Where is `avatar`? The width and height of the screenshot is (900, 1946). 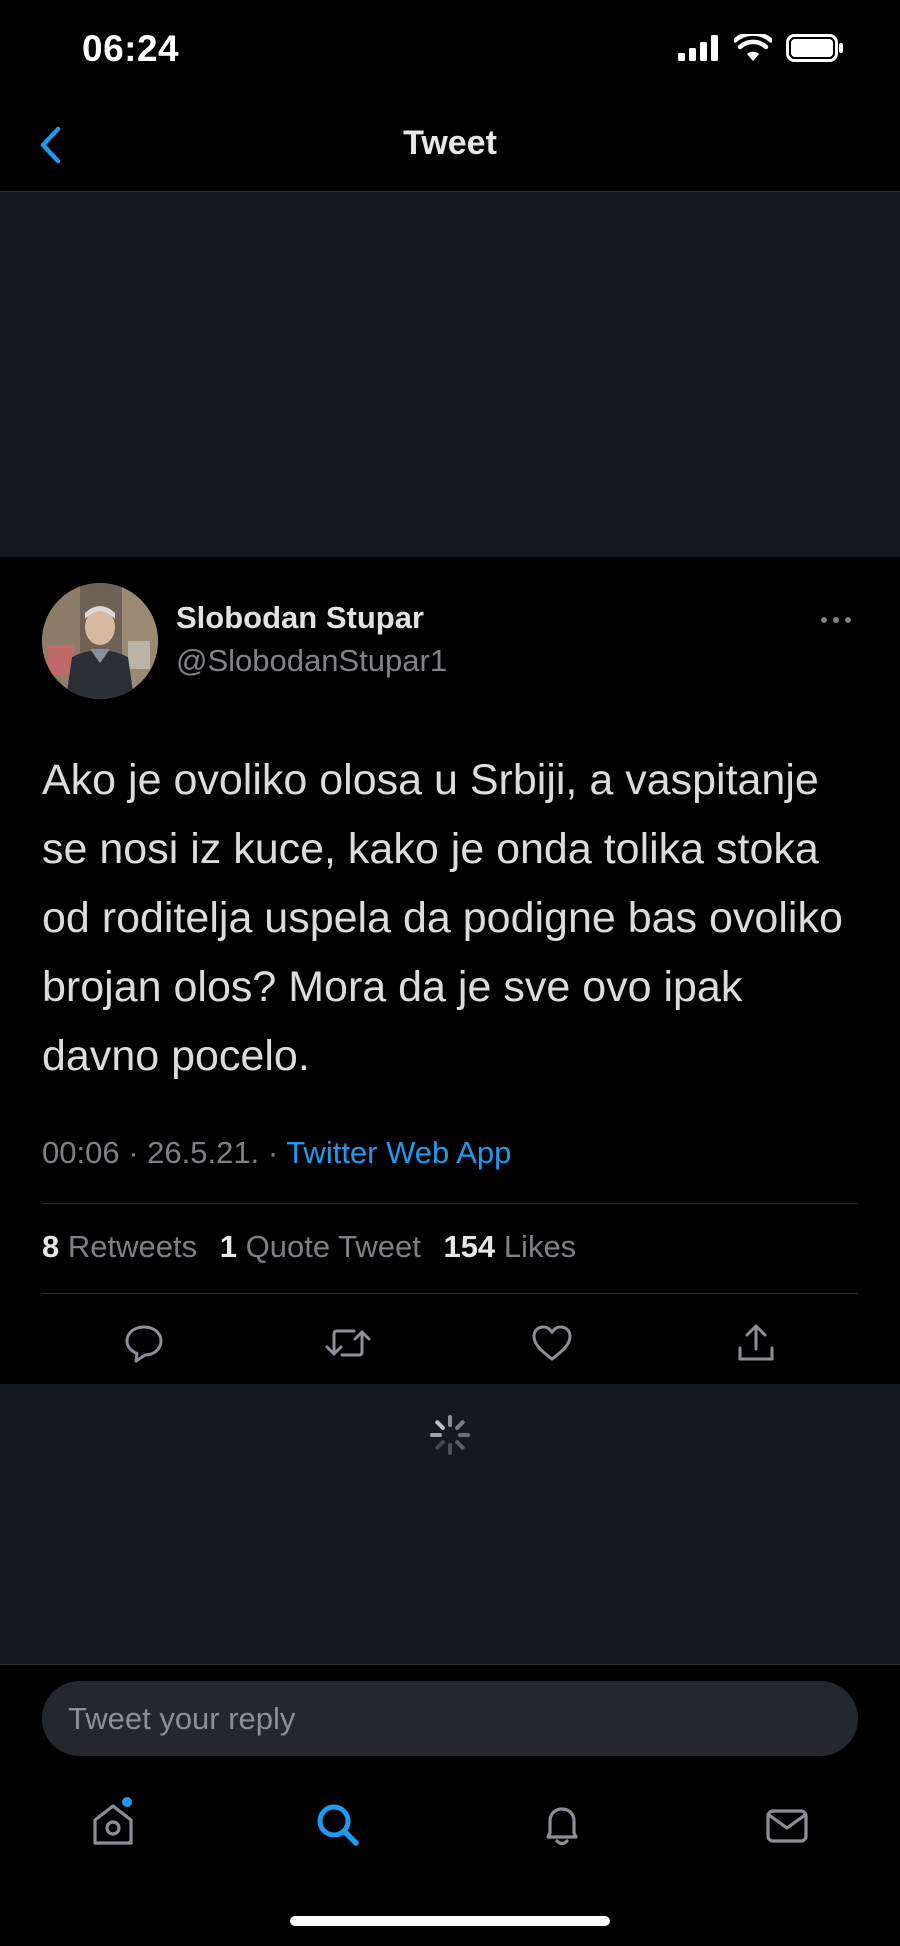
avatar is located at coordinates (100, 641).